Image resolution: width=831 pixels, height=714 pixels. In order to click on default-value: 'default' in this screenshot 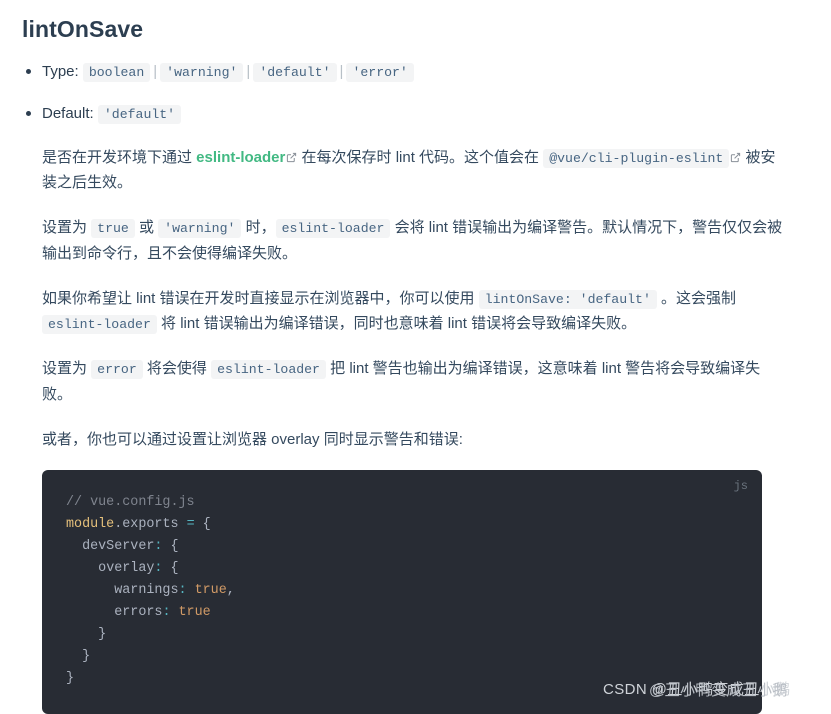, I will do `click(139, 115)`.